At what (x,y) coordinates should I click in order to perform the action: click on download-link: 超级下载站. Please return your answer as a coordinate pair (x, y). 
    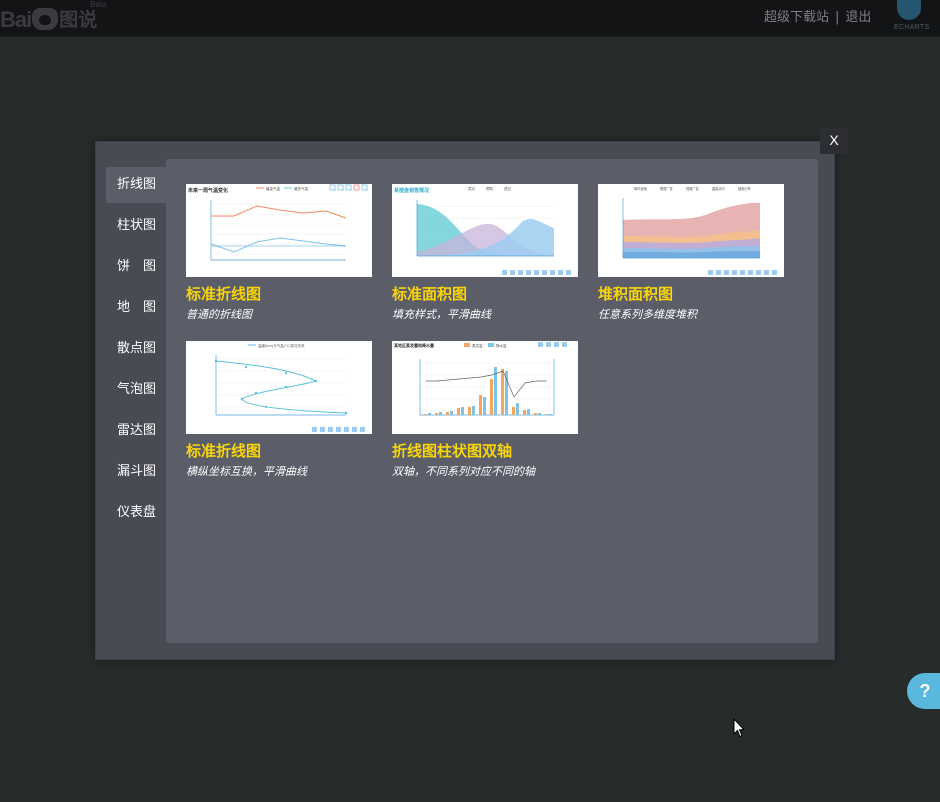
    Looking at the image, I should click on (796, 18).